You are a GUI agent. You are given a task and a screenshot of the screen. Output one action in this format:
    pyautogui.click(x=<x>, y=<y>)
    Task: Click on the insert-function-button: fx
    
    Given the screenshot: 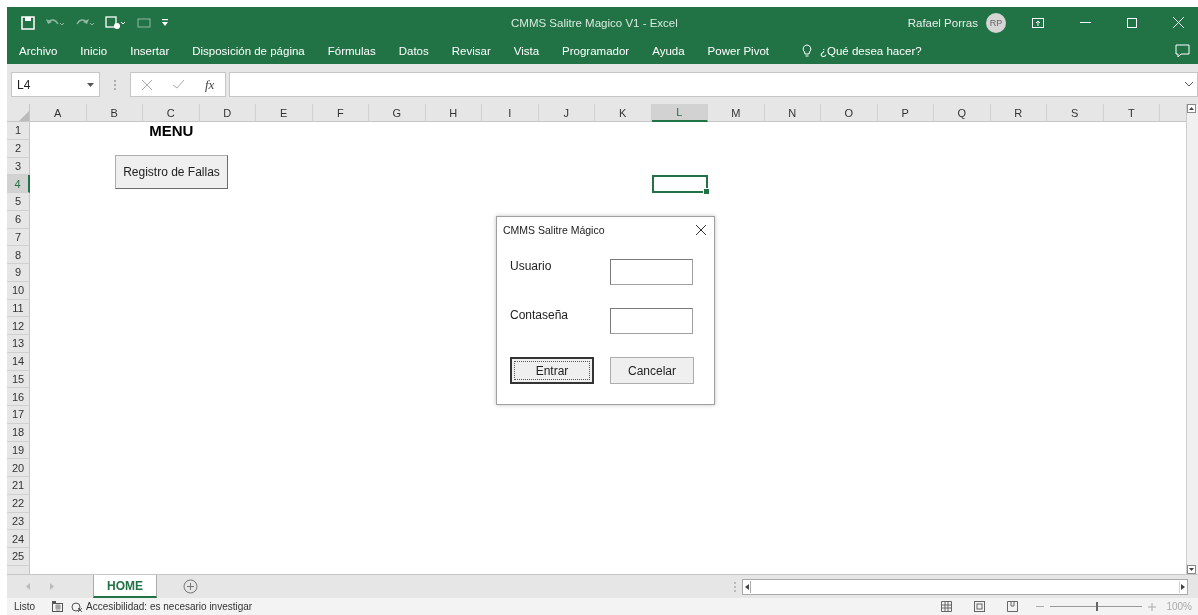 What is the action you would take?
    pyautogui.click(x=210, y=84)
    